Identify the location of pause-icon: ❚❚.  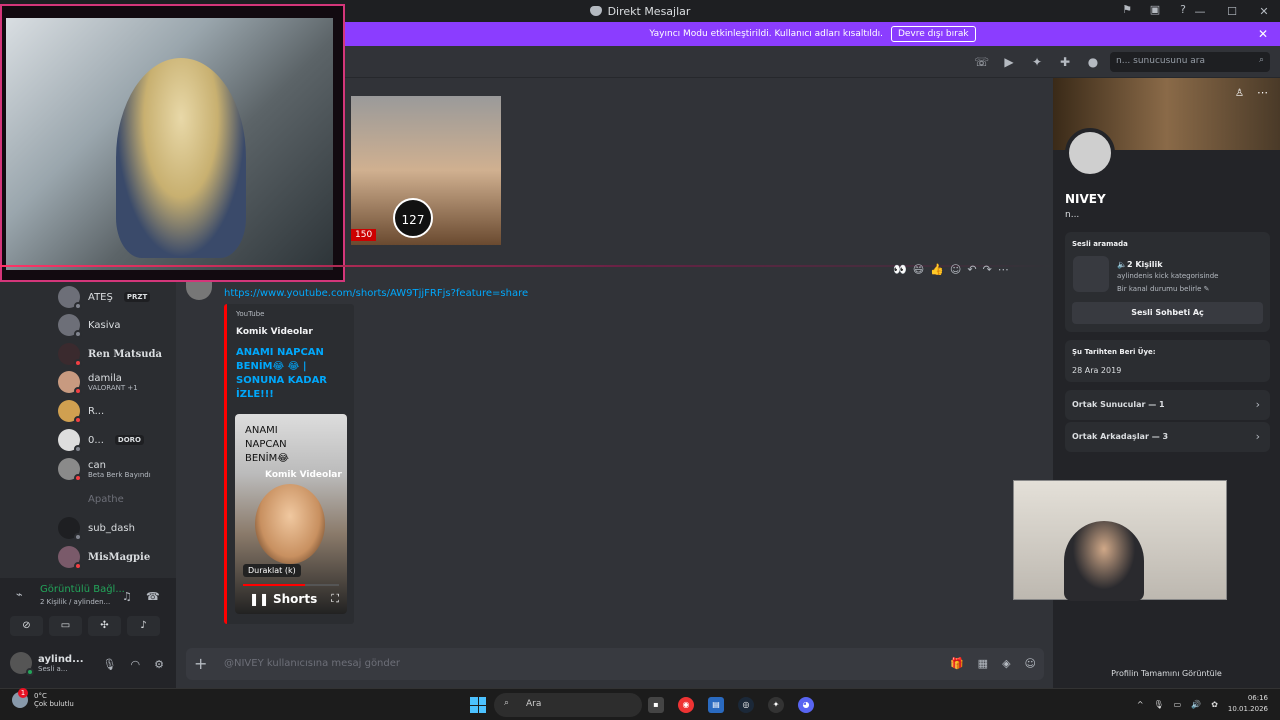
(259, 599).